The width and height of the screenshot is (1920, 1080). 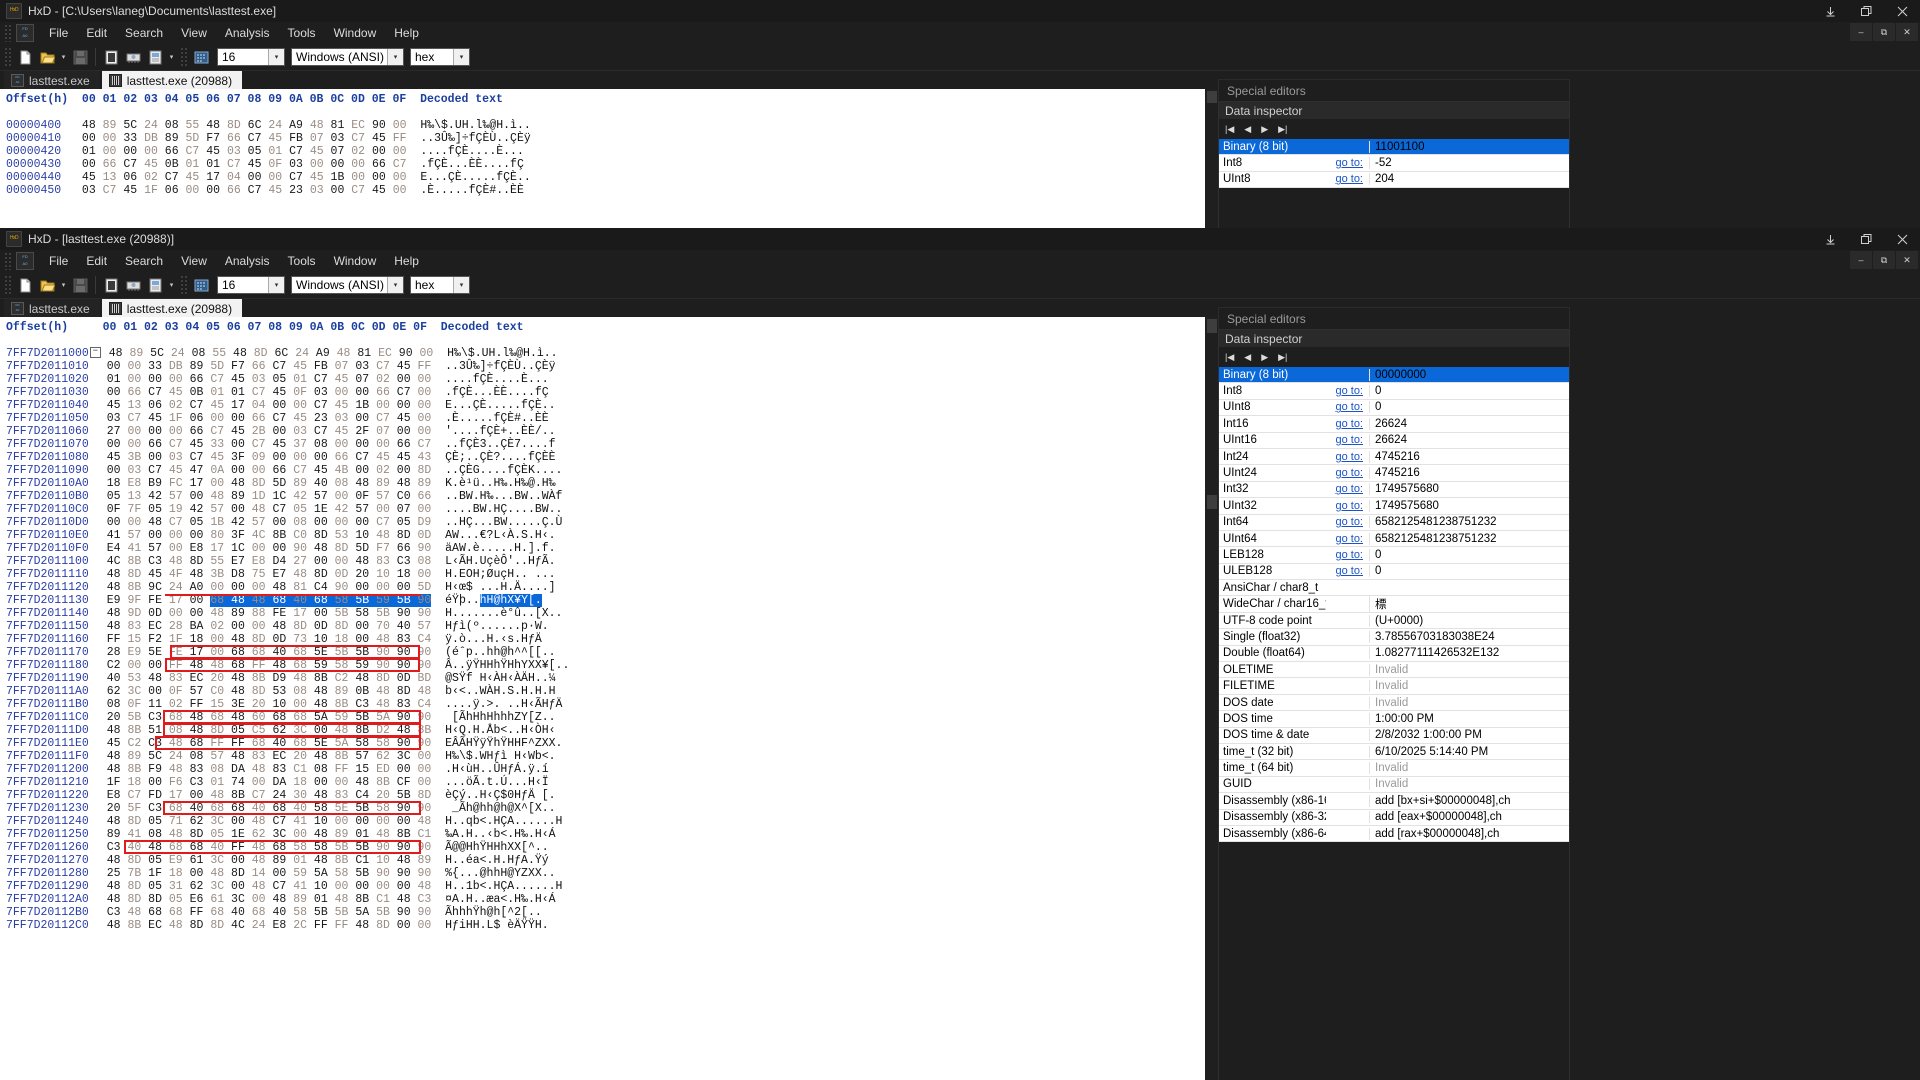 What do you see at coordinates (404, 639) in the screenshot?
I see `hex-byte: 83` at bounding box center [404, 639].